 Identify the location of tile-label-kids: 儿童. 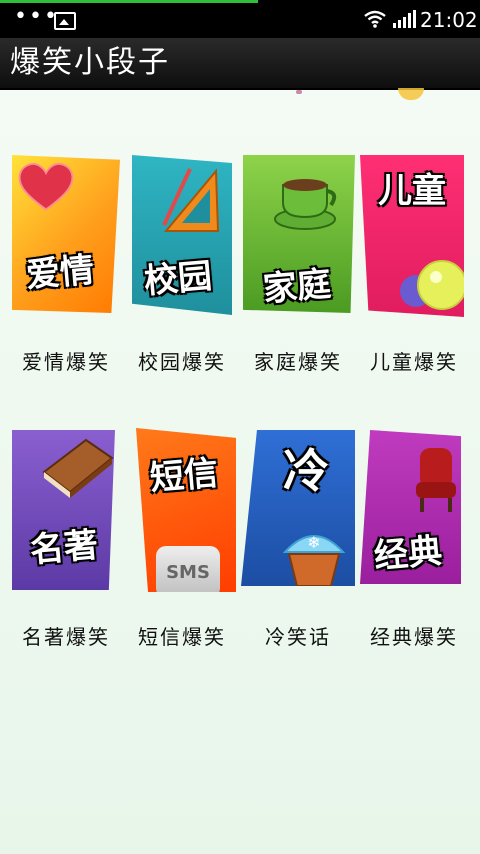
(412, 191).